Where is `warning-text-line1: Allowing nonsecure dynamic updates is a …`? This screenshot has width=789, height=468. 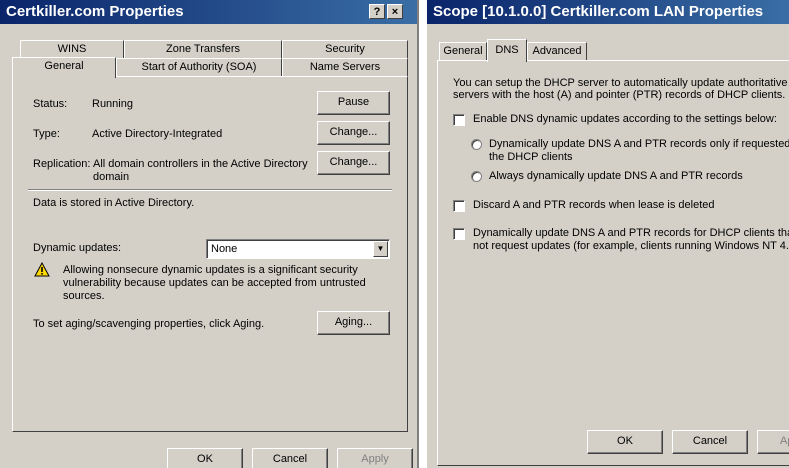
warning-text-line1: Allowing nonsecure dynamic updates is a … is located at coordinates (210, 270).